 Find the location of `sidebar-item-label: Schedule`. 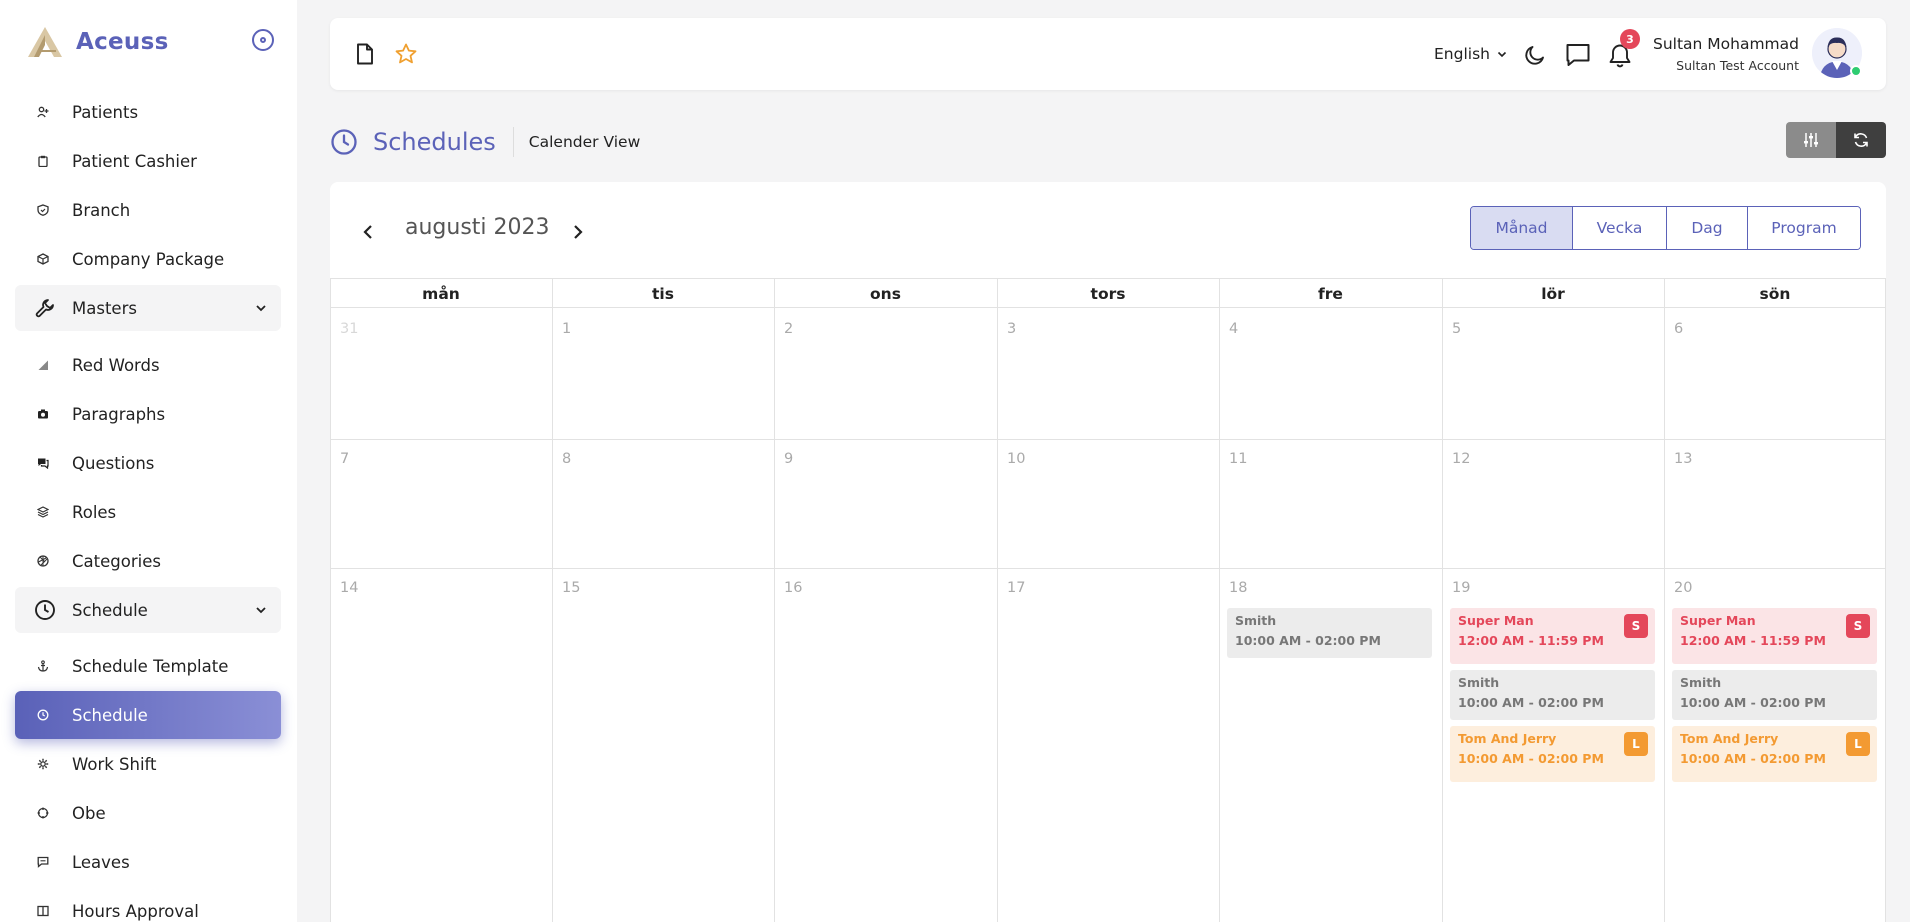

sidebar-item-label: Schedule is located at coordinates (110, 715).